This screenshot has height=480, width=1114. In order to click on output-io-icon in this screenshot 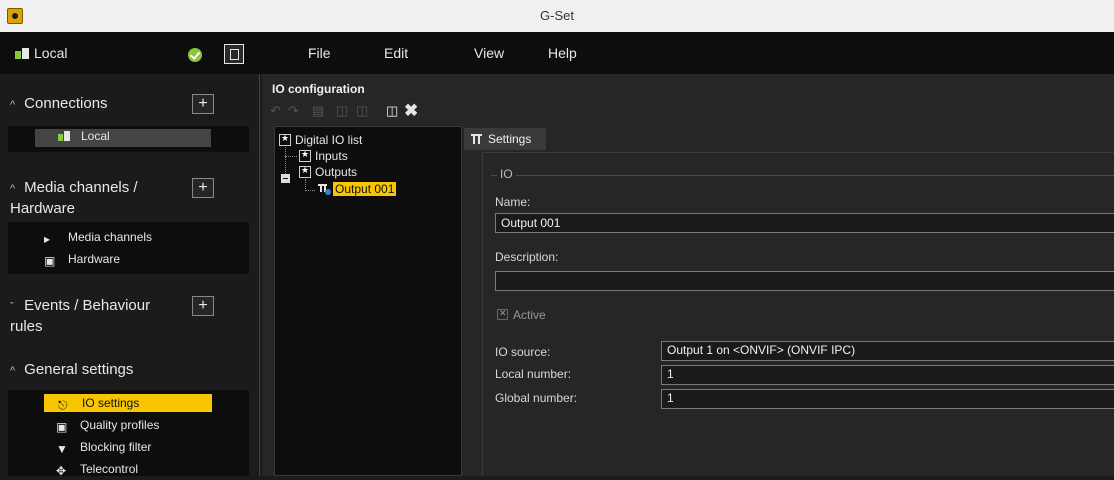, I will do `click(324, 189)`.